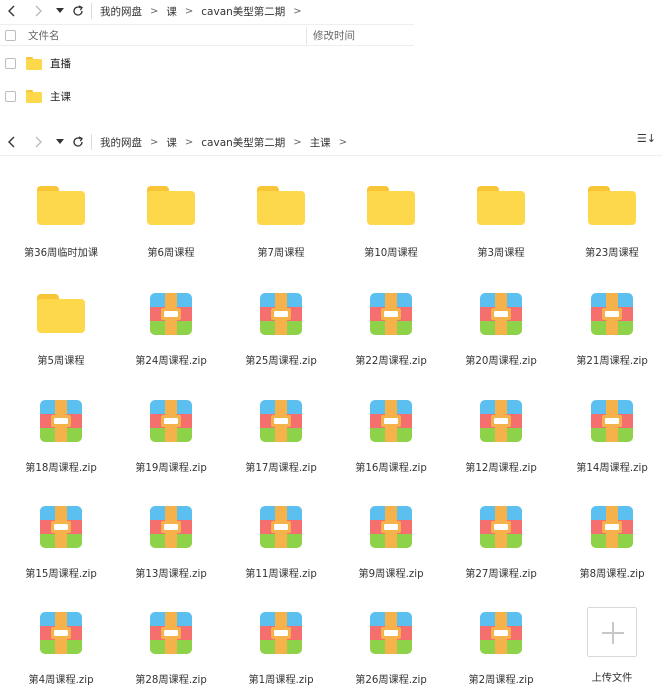  Describe the element at coordinates (61, 336) in the screenshot. I see `grid-item: 第5周课程` at that location.